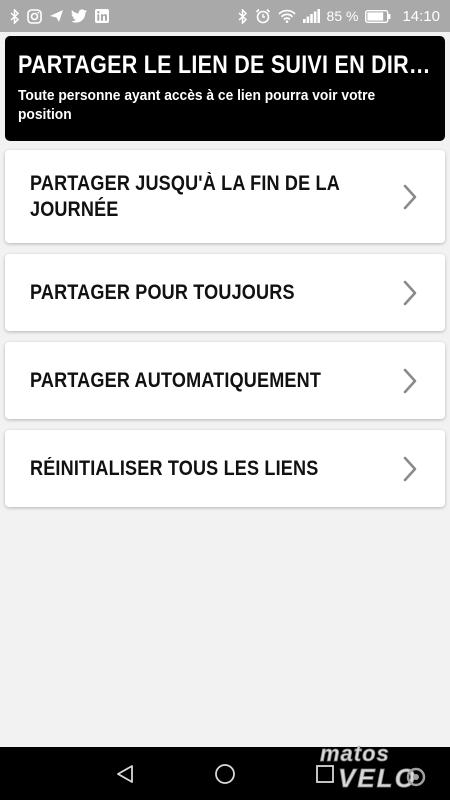 Image resolution: width=450 pixels, height=800 pixels. Describe the element at coordinates (34, 16) in the screenshot. I see `instagram-icon` at that location.